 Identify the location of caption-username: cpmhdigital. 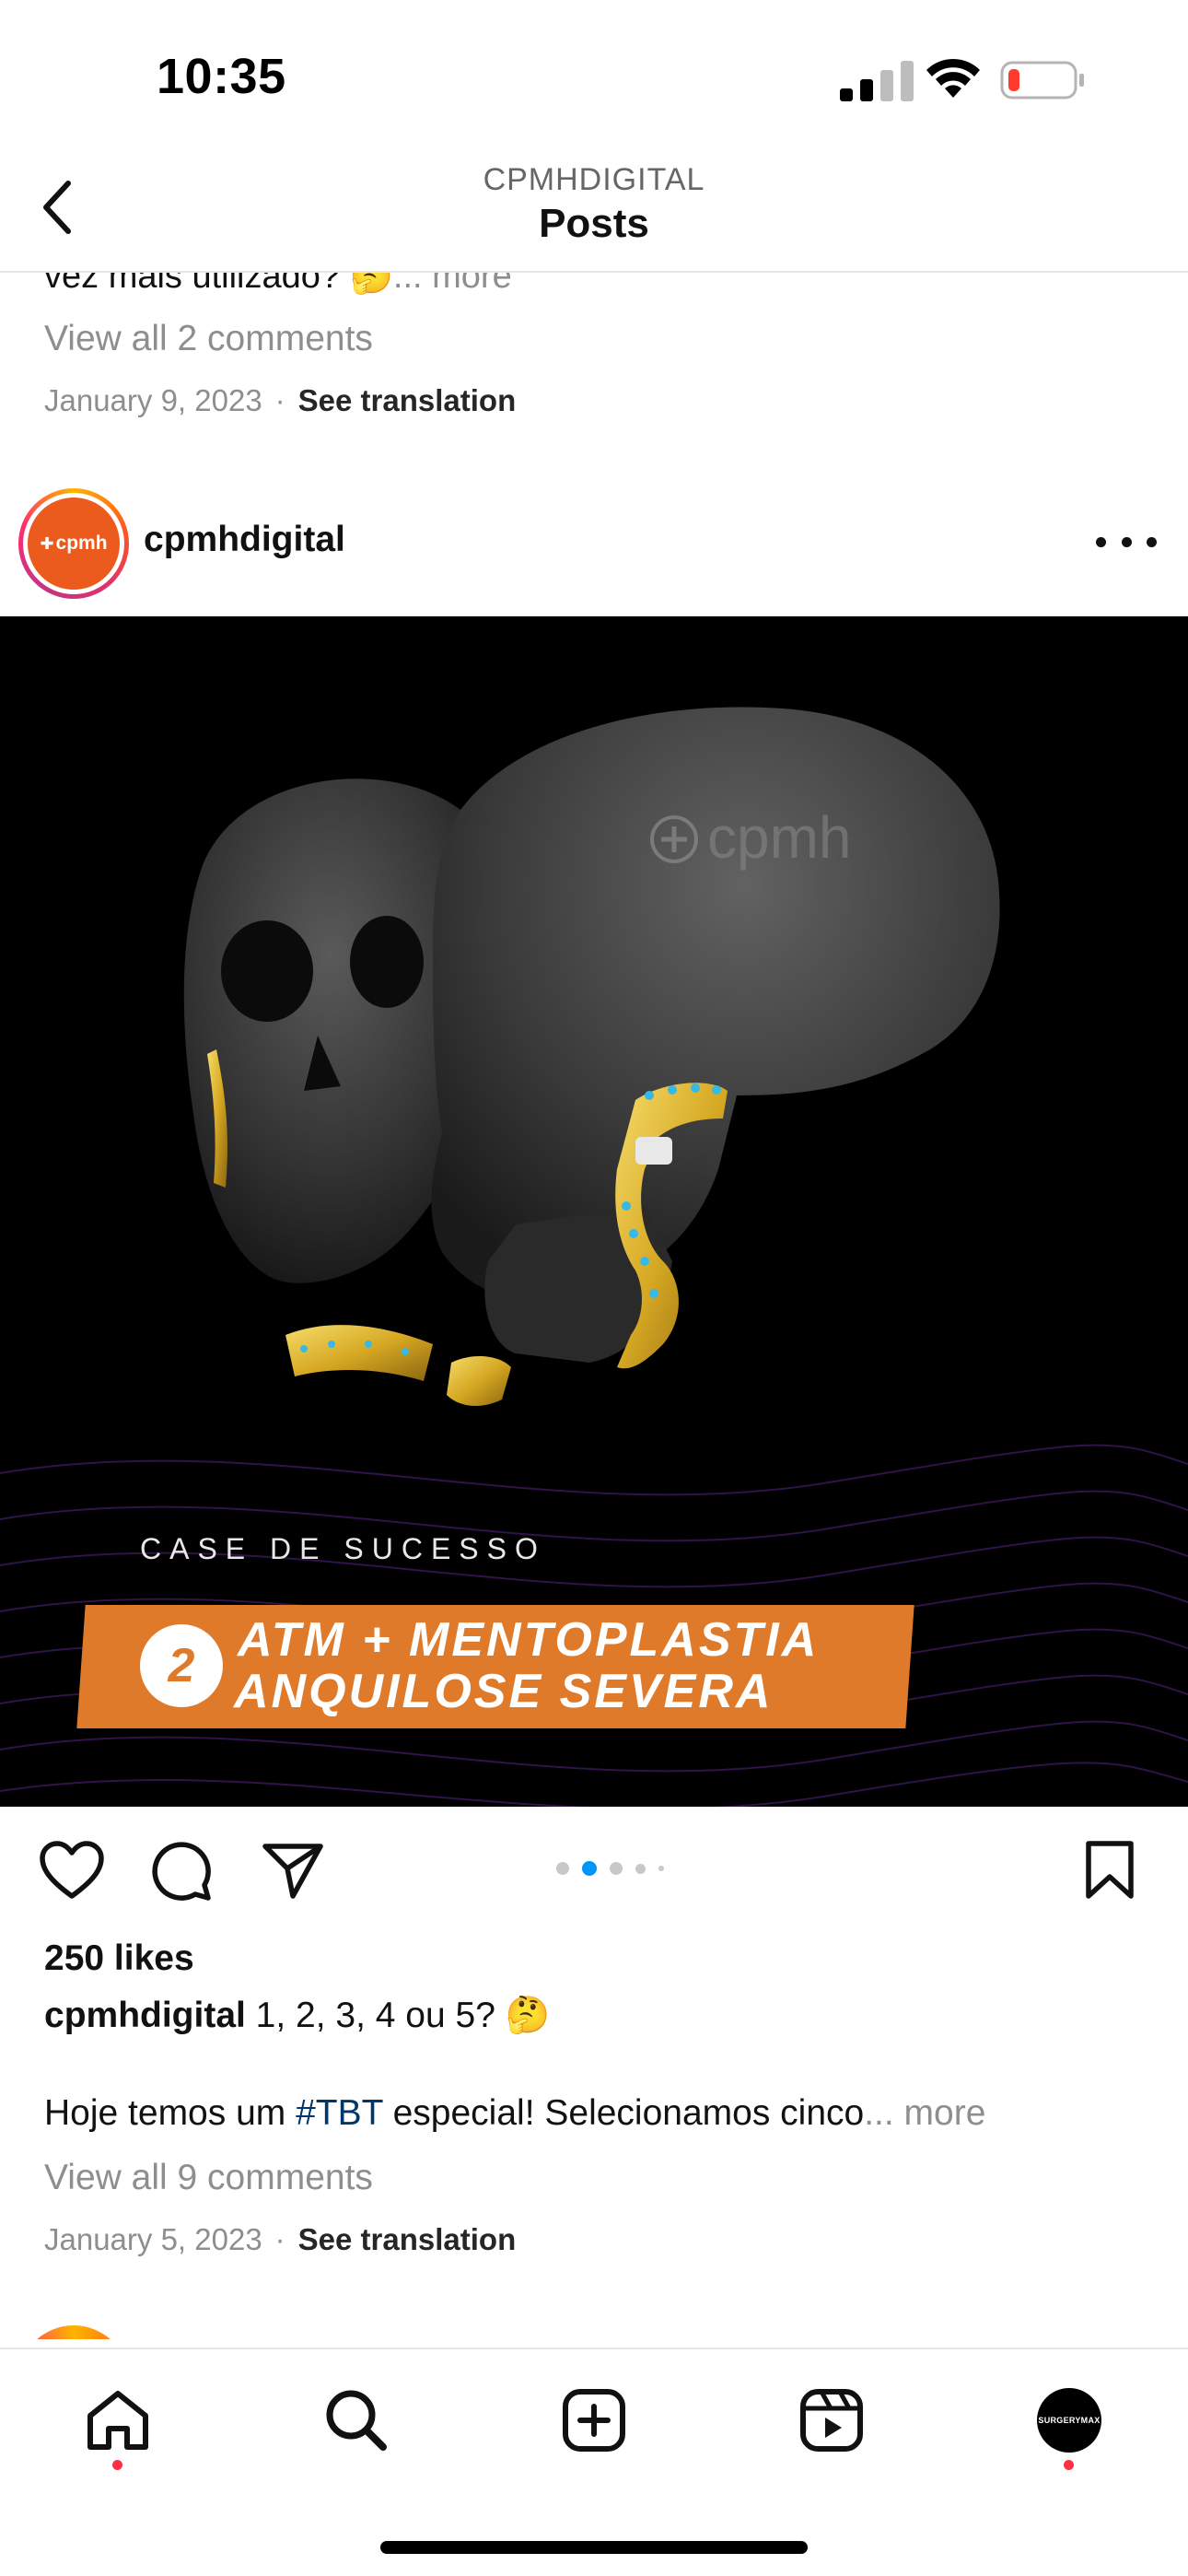
(145, 2015).